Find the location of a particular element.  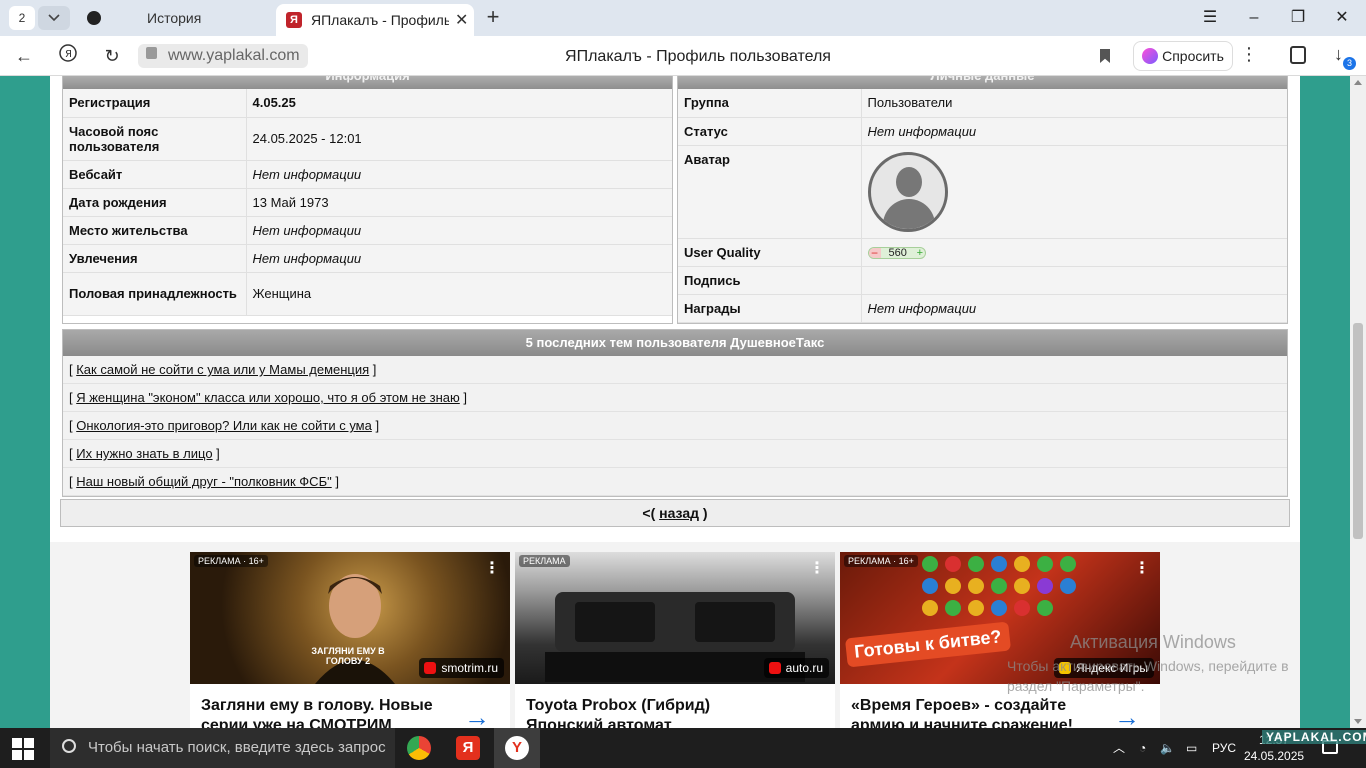

back-arrow-icon: ← is located at coordinates (24, 56).